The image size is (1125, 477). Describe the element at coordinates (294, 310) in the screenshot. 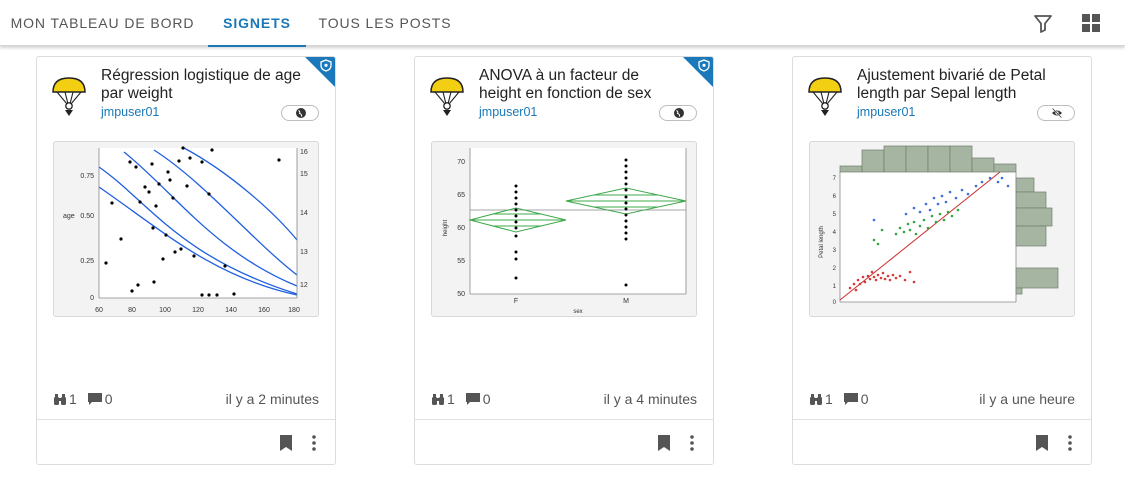

I see `x-tick: 180` at that location.